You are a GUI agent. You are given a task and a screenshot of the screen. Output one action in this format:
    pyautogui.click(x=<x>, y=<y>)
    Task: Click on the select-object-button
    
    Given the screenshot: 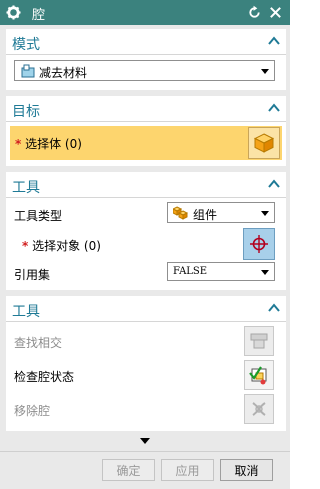 What is the action you would take?
    pyautogui.click(x=259, y=244)
    